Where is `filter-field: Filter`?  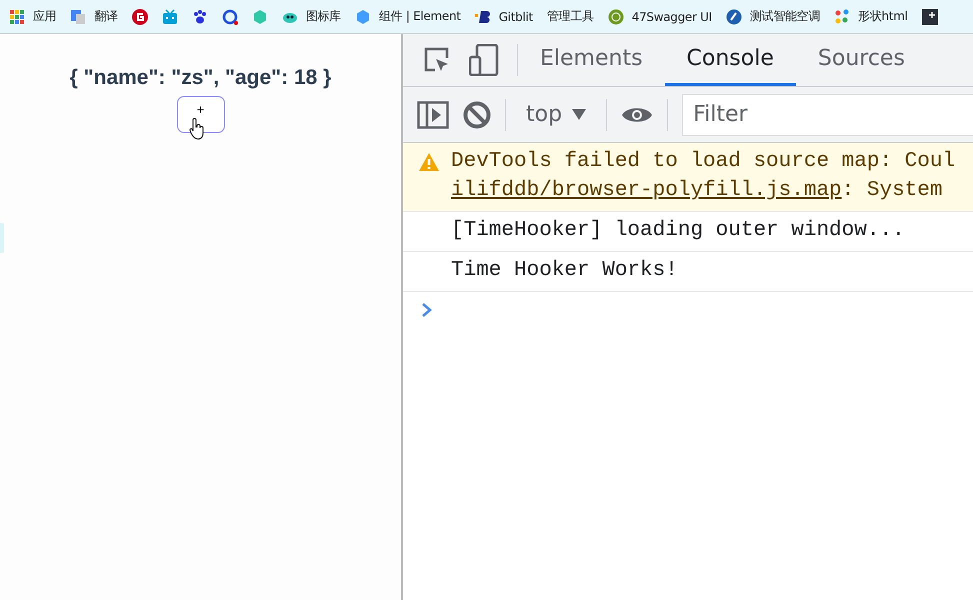
filter-field: Filter is located at coordinates (827, 115).